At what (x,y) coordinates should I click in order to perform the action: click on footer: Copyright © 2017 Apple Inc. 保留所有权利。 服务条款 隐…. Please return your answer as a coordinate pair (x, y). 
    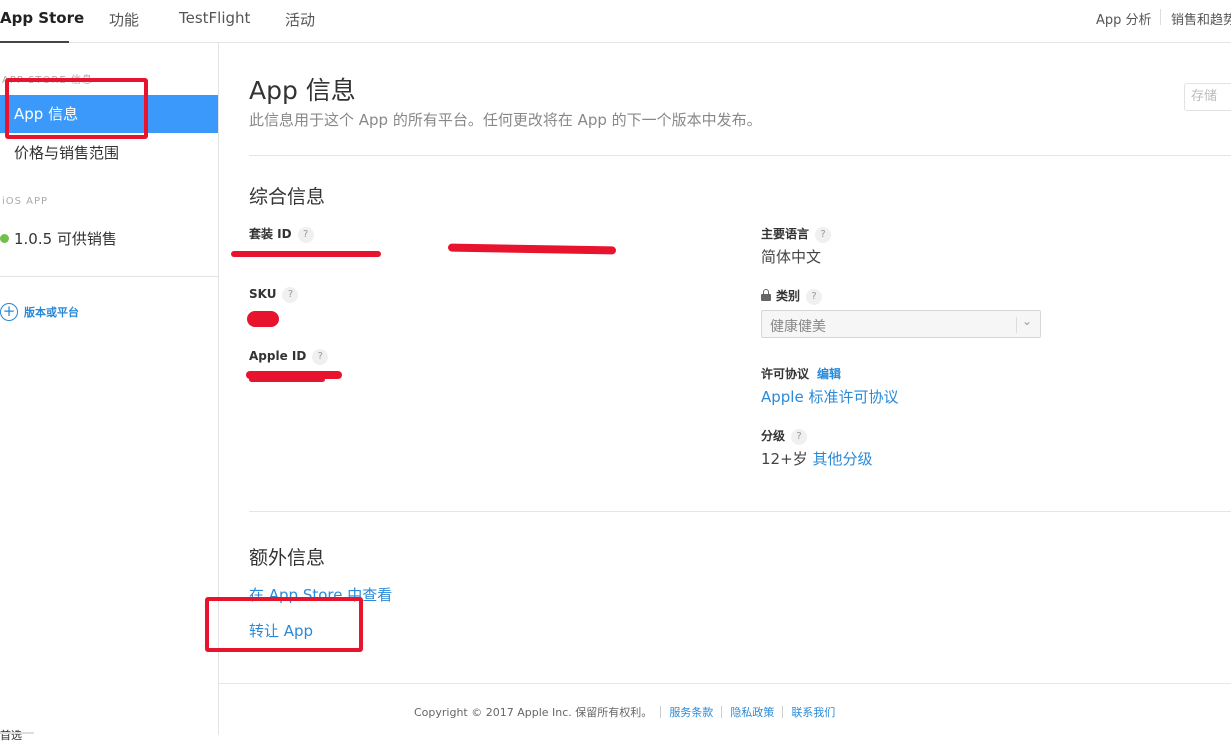
    Looking at the image, I should click on (624, 712).